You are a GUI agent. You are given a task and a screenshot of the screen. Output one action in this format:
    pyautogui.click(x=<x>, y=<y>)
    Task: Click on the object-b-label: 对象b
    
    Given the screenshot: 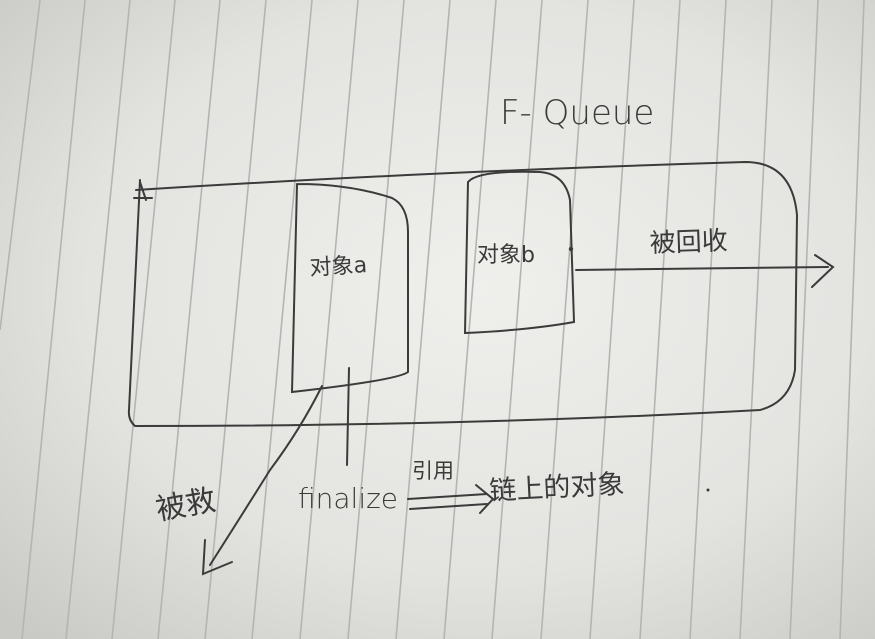 What is the action you would take?
    pyautogui.click(x=506, y=255)
    